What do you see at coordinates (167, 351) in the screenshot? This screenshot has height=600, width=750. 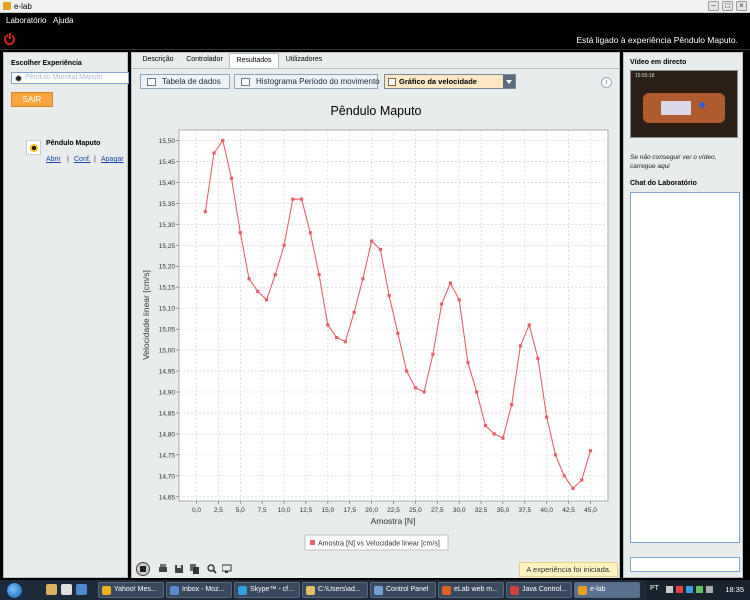 I see `y-tick-label: 15,00` at bounding box center [167, 351].